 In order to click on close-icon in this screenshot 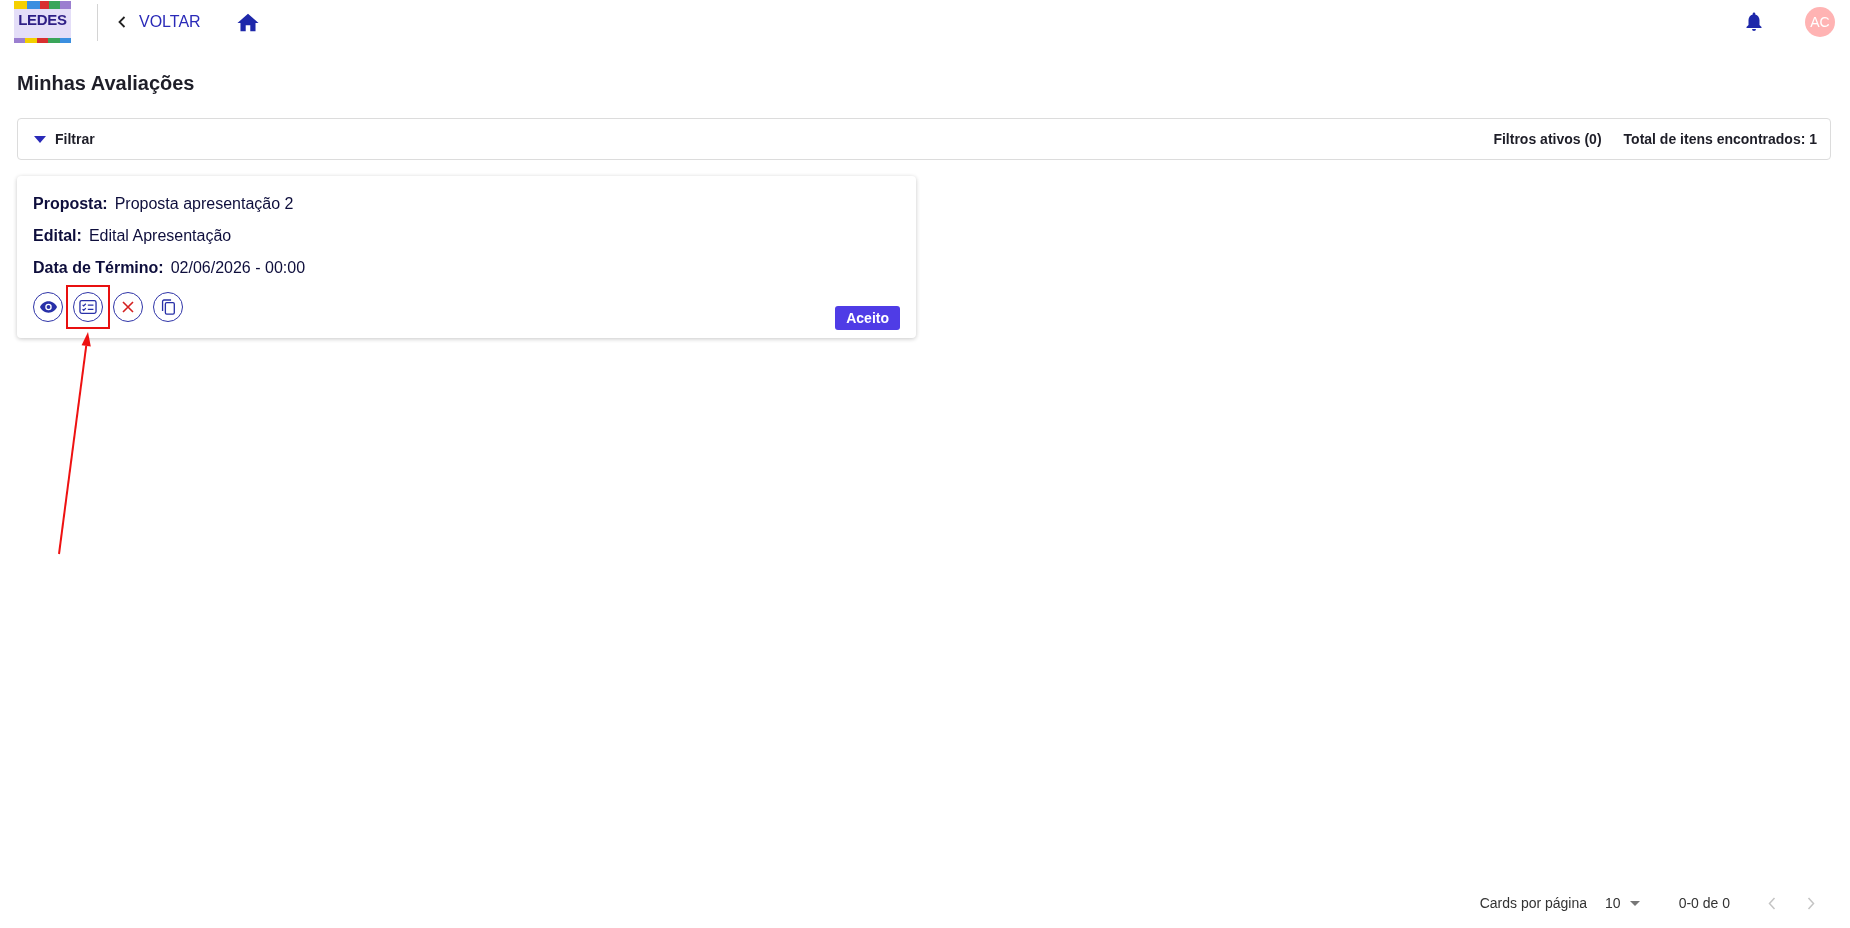, I will do `click(128, 307)`.